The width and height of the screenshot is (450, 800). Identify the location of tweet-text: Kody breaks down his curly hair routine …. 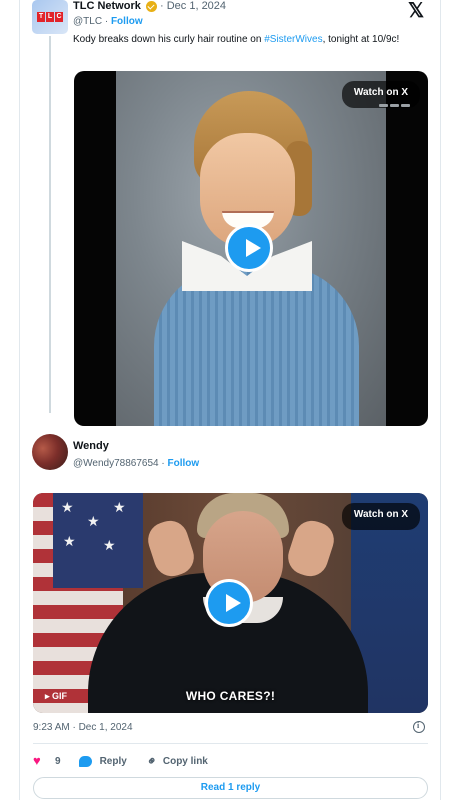
(248, 39).